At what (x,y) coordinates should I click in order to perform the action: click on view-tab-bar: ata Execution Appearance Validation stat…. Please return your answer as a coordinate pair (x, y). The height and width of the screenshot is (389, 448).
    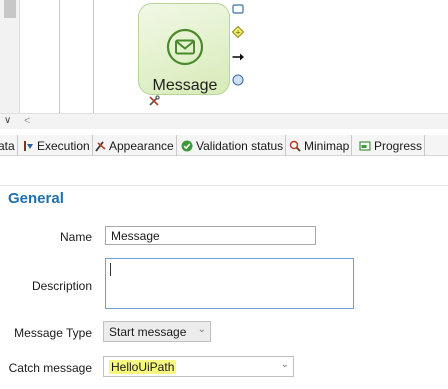
    Looking at the image, I should click on (224, 145).